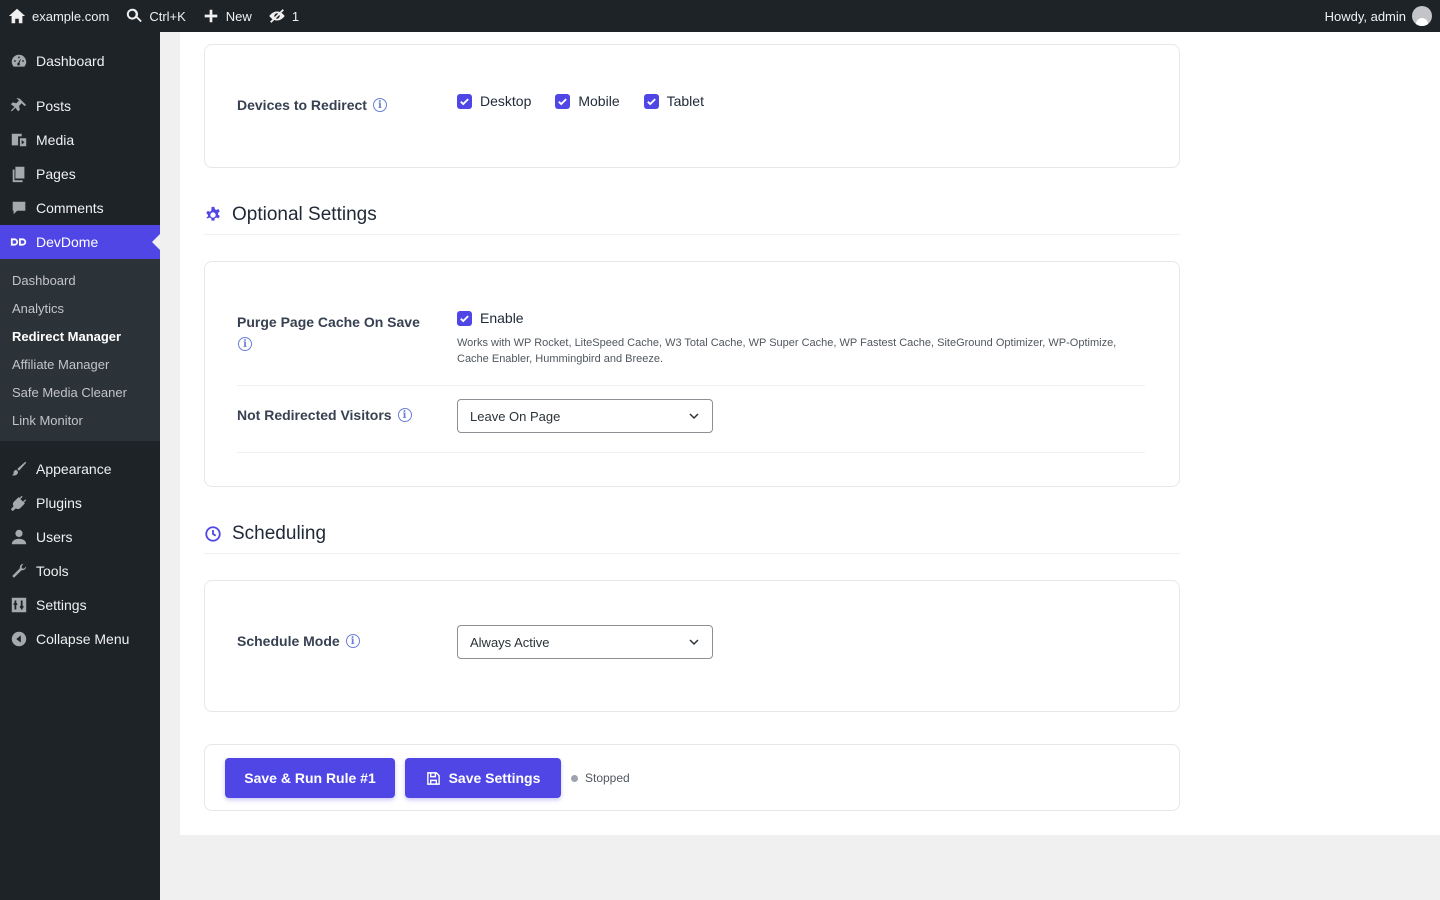 This screenshot has height=900, width=1440. What do you see at coordinates (585, 642) in the screenshot?
I see `schedule-mode-select: Always Active` at bounding box center [585, 642].